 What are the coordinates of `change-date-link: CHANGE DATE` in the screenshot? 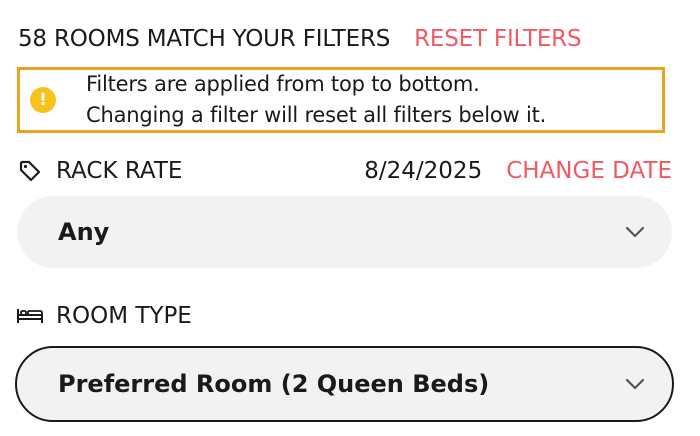 It's located at (589, 171).